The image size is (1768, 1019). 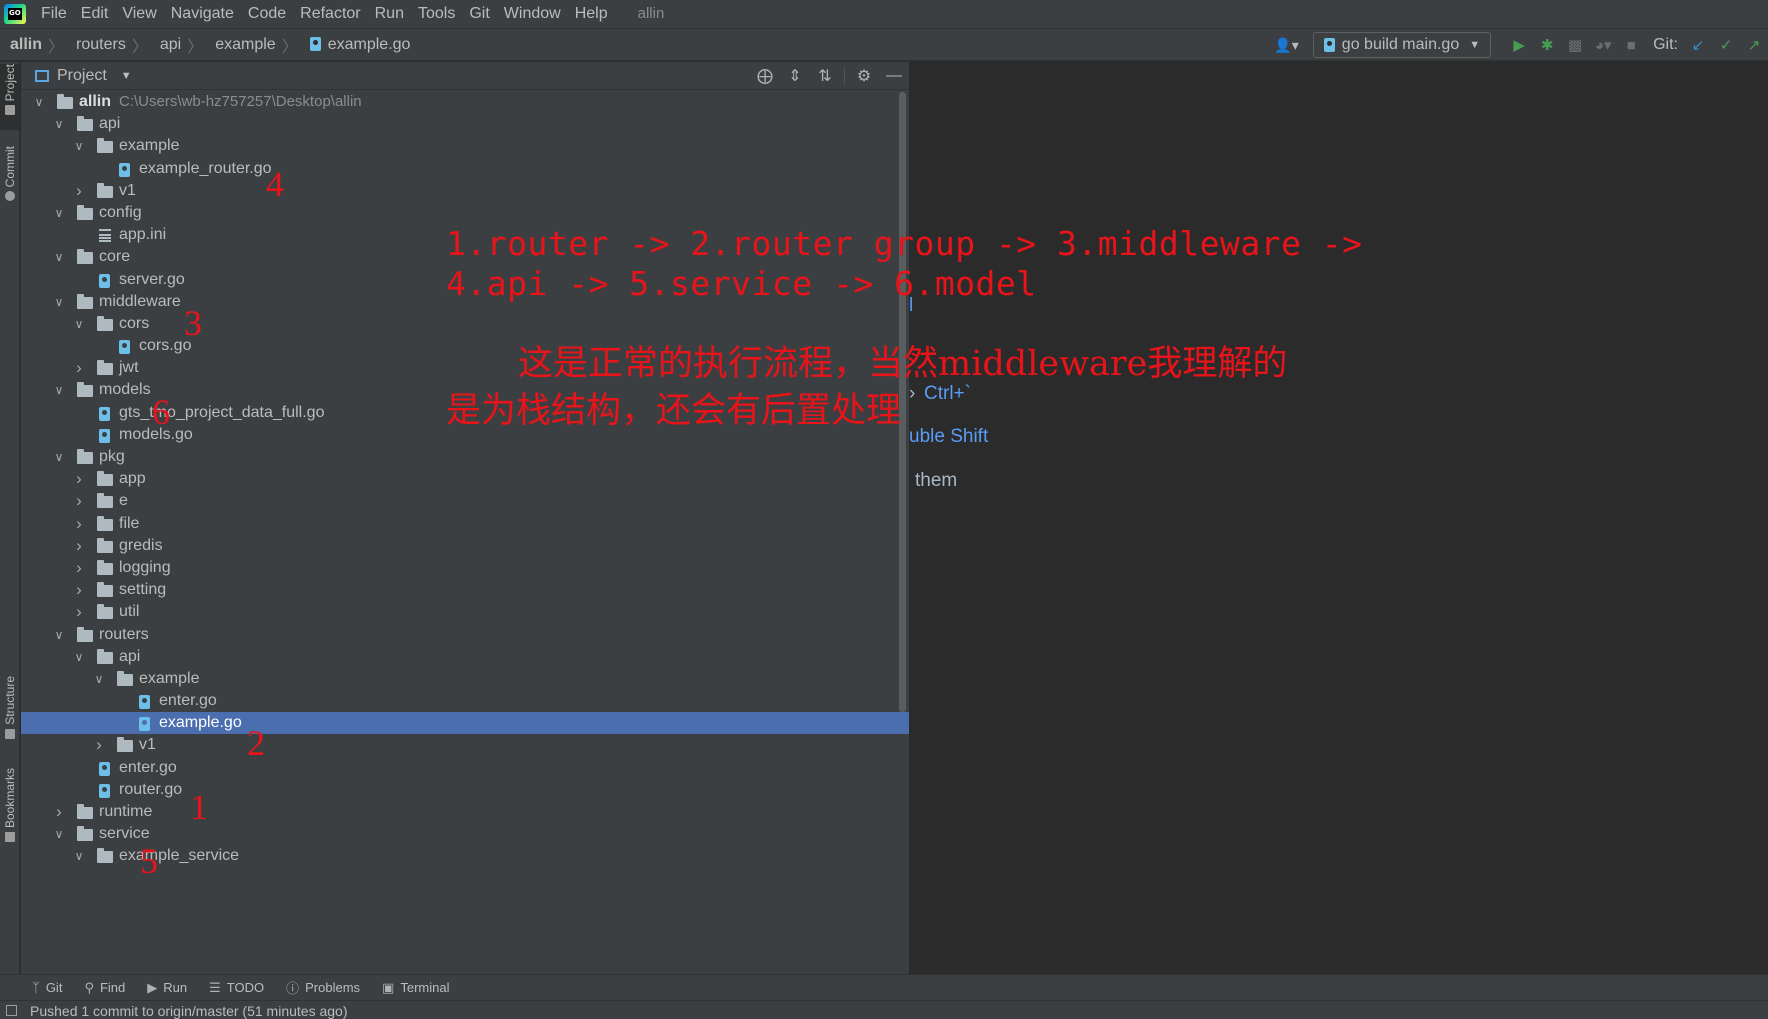 What do you see at coordinates (47, 987) in the screenshot?
I see `tool-git: ᛉ Git` at bounding box center [47, 987].